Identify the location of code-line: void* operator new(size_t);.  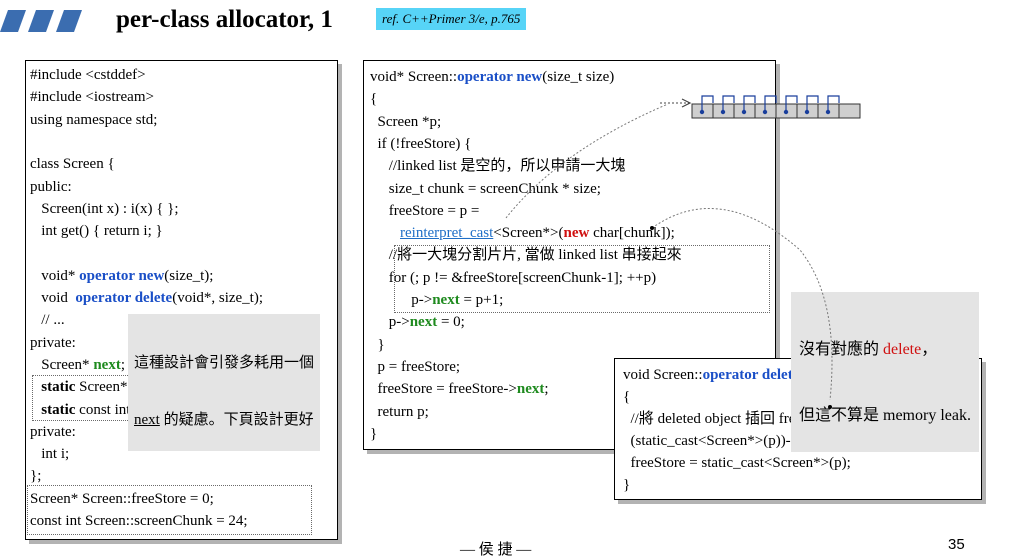
(121, 276).